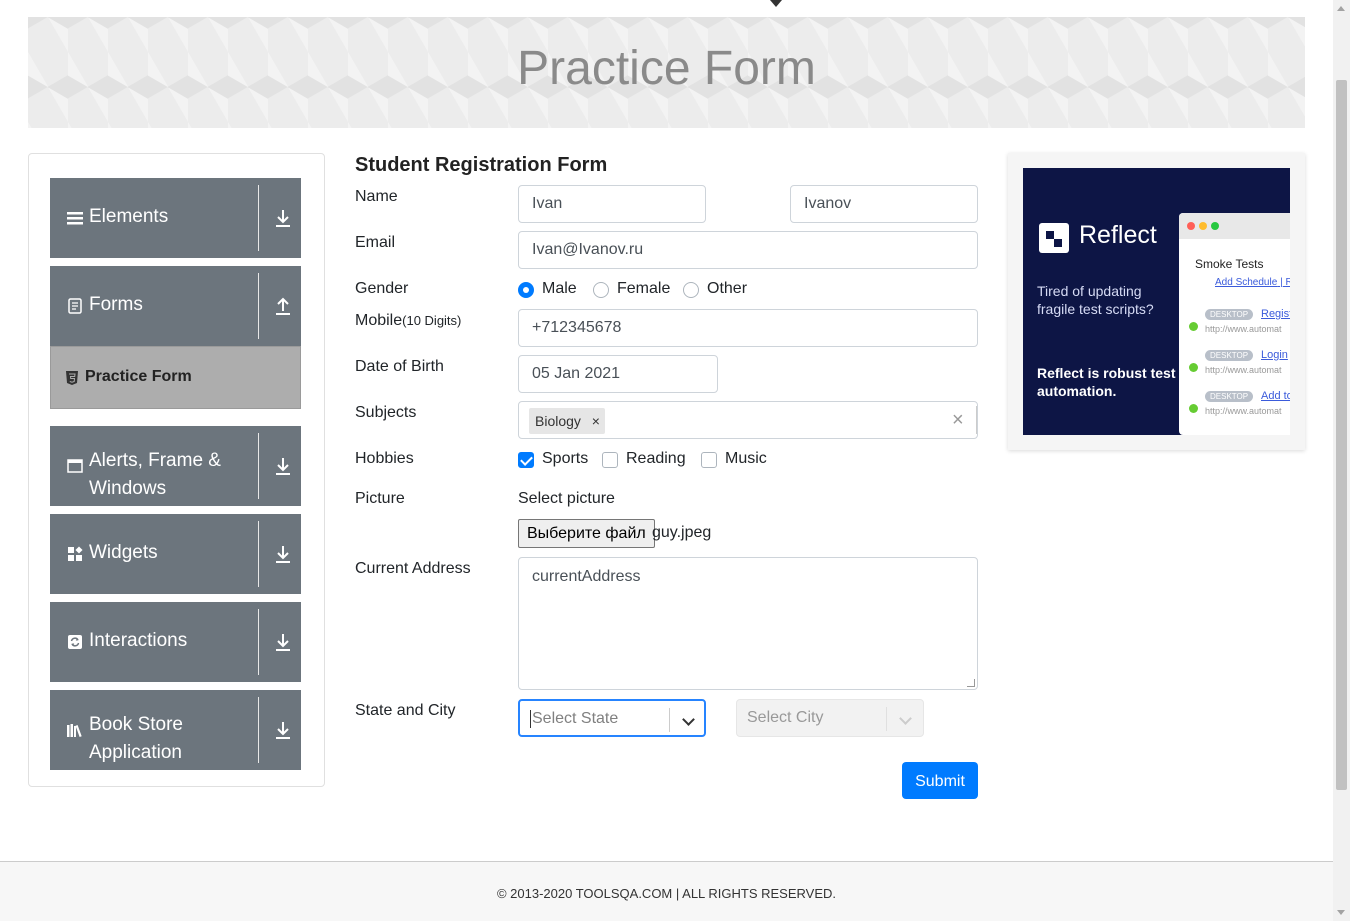 The width and height of the screenshot is (1350, 921). What do you see at coordinates (1341, 8) in the screenshot?
I see `scroll-up-icon` at bounding box center [1341, 8].